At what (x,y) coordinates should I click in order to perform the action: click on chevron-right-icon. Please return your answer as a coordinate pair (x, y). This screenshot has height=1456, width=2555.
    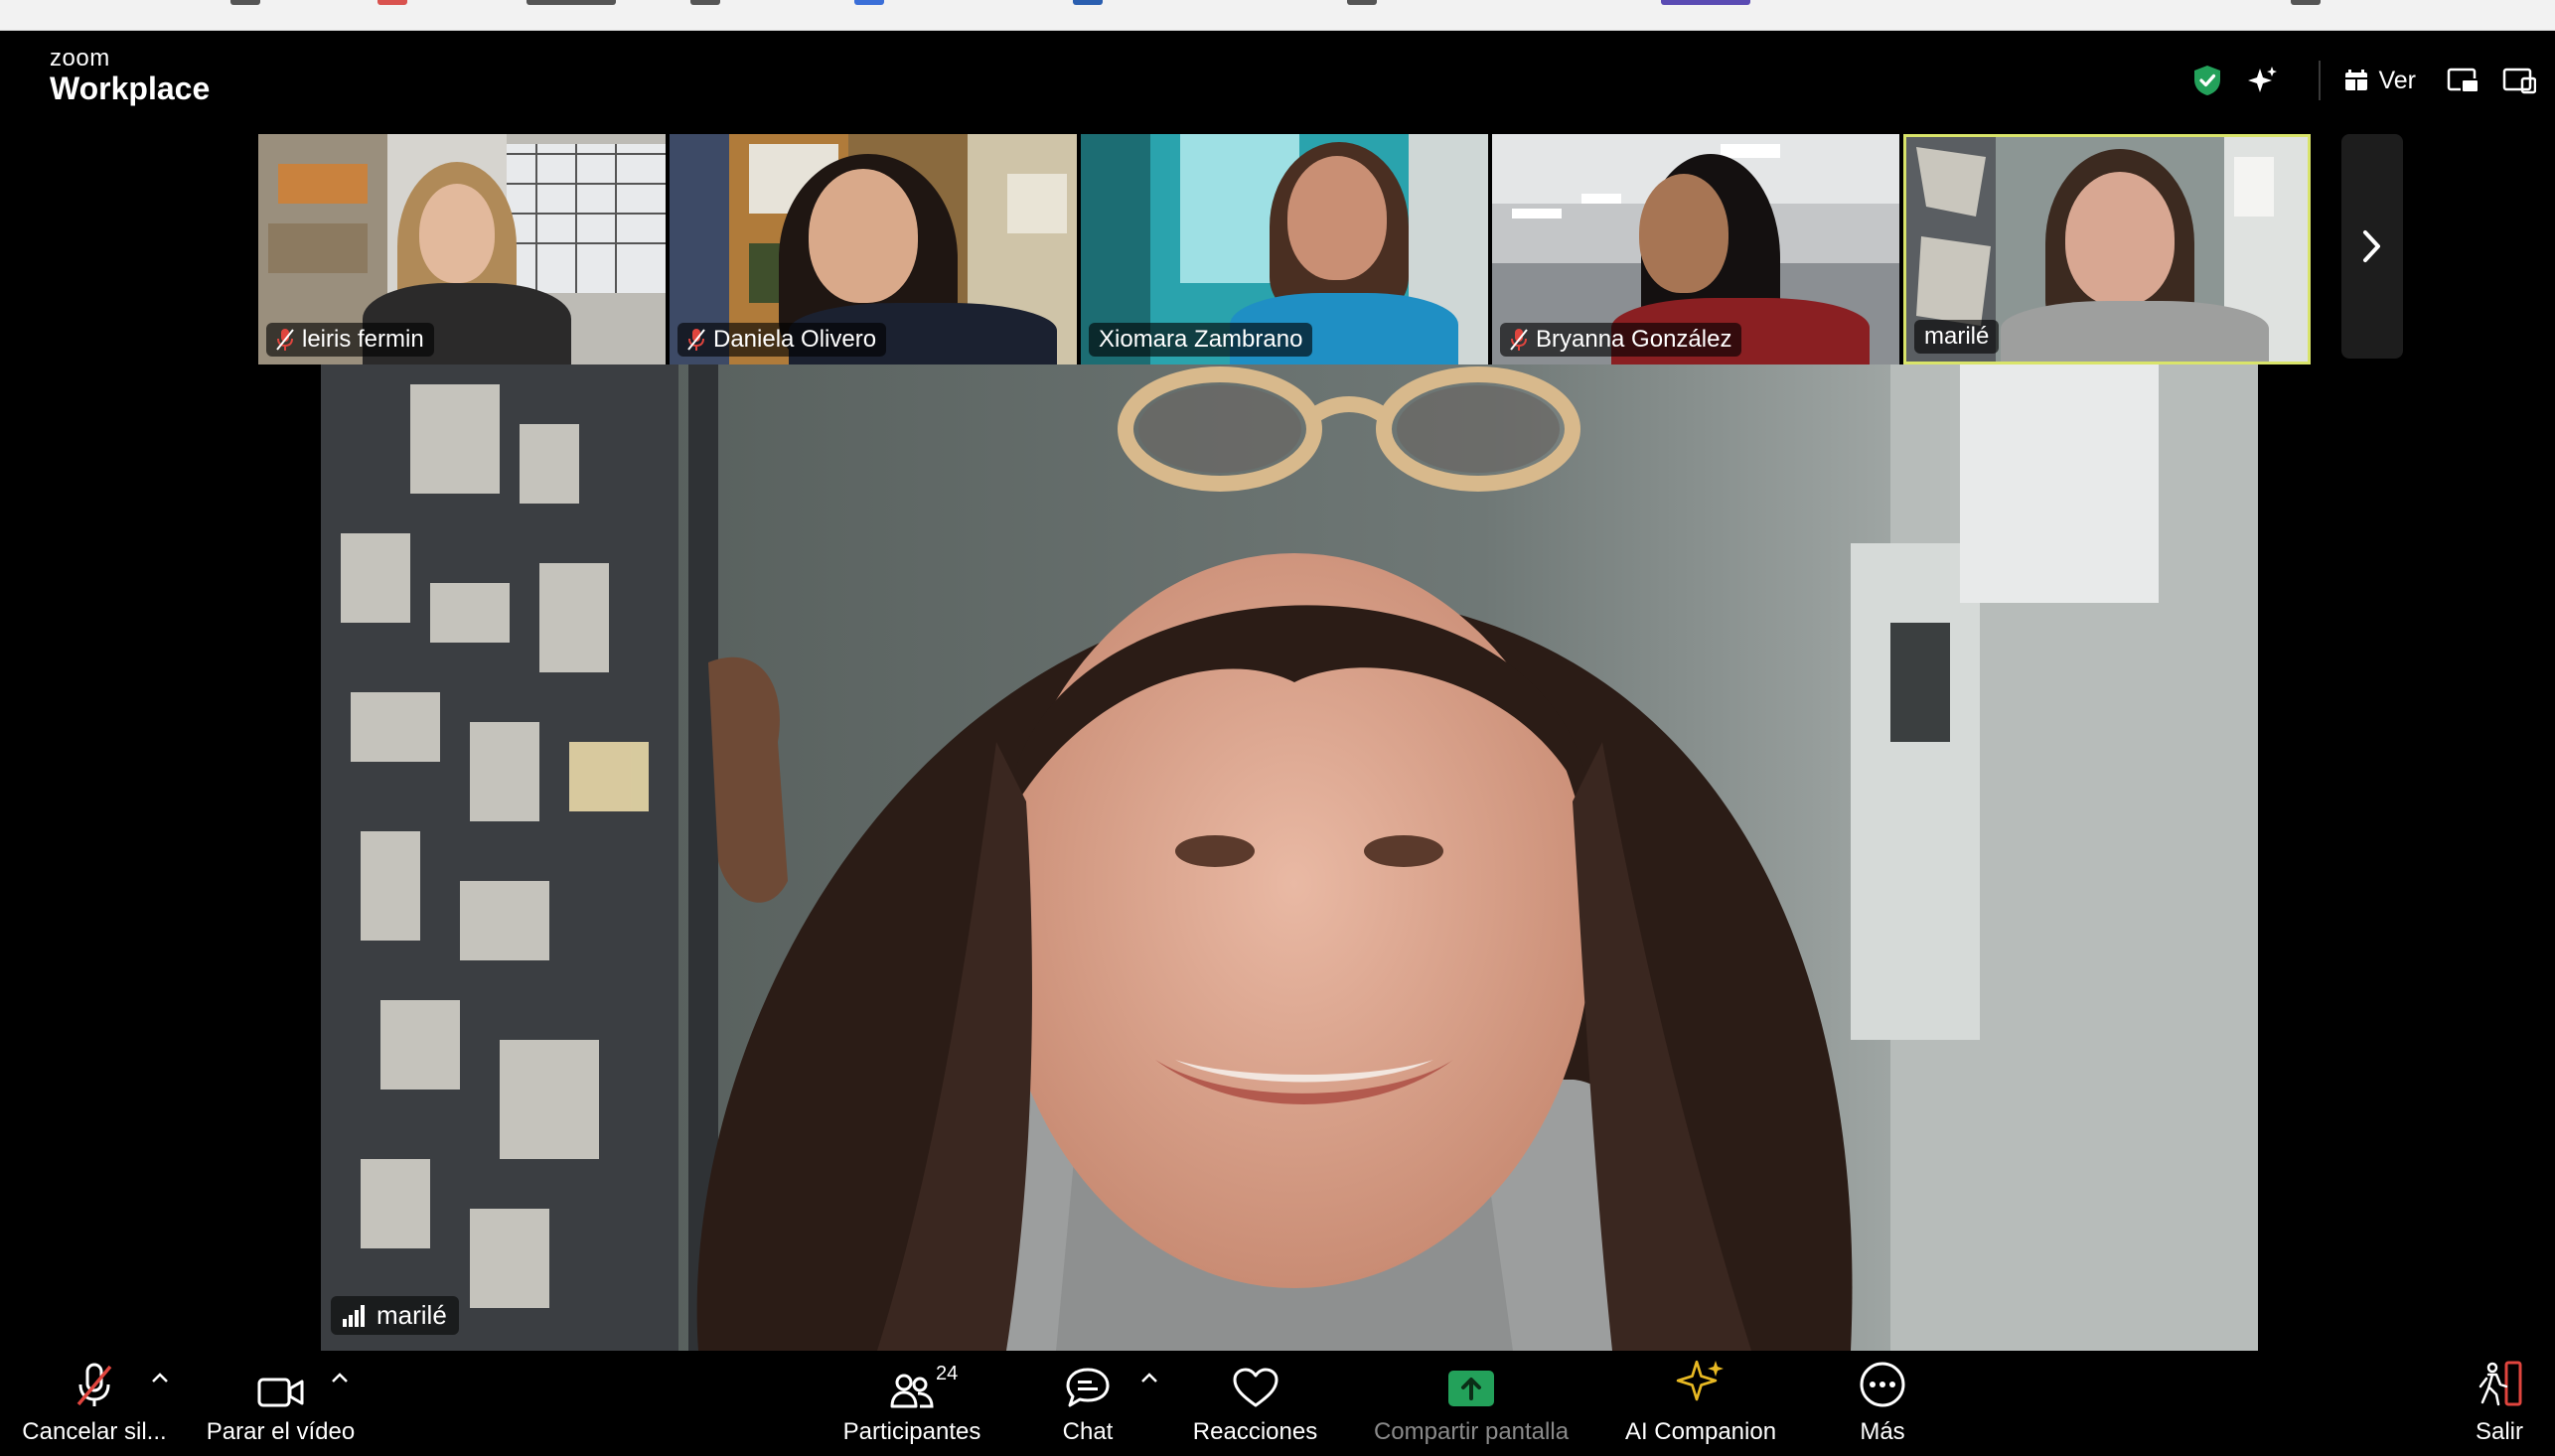
    Looking at the image, I should click on (2371, 246).